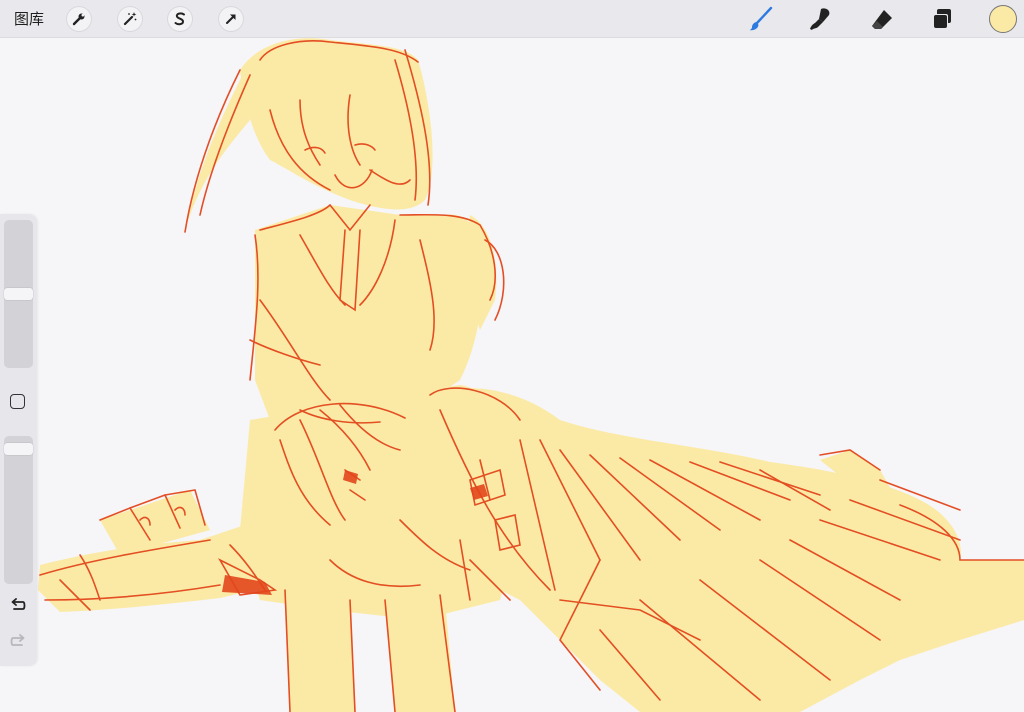 This screenshot has height=712, width=1024. I want to click on actions-button, so click(79, 19).